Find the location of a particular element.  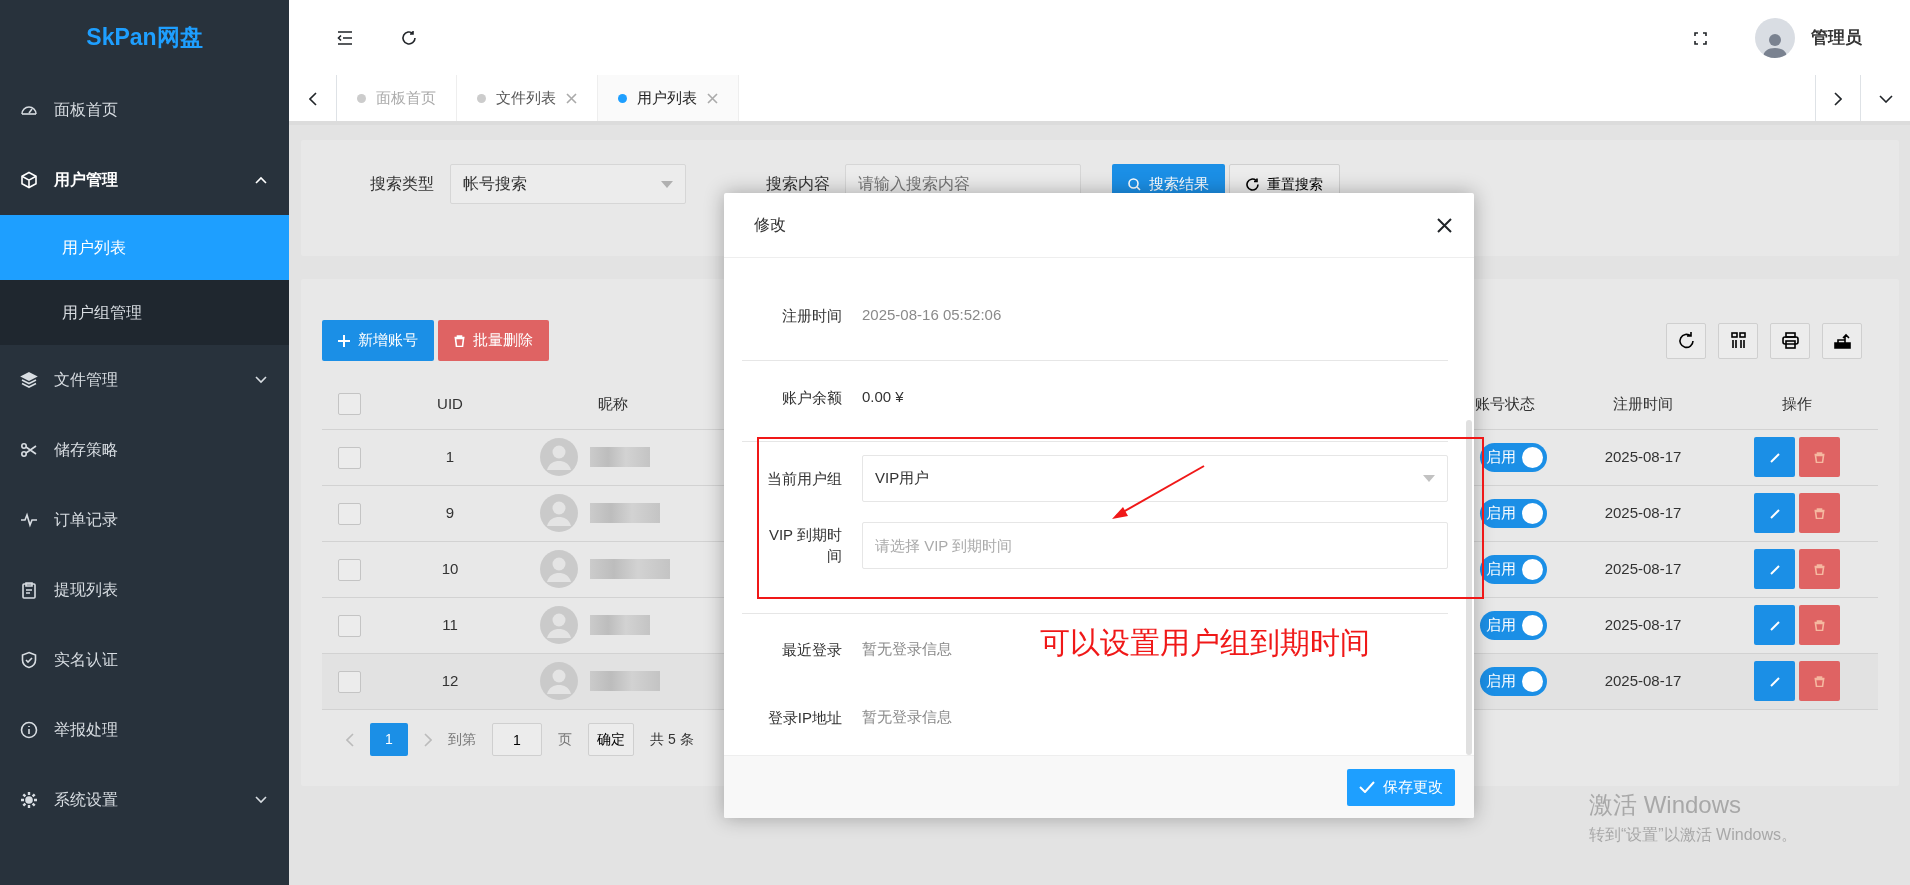

user-group-select: VIP用户 is located at coordinates (1155, 478).